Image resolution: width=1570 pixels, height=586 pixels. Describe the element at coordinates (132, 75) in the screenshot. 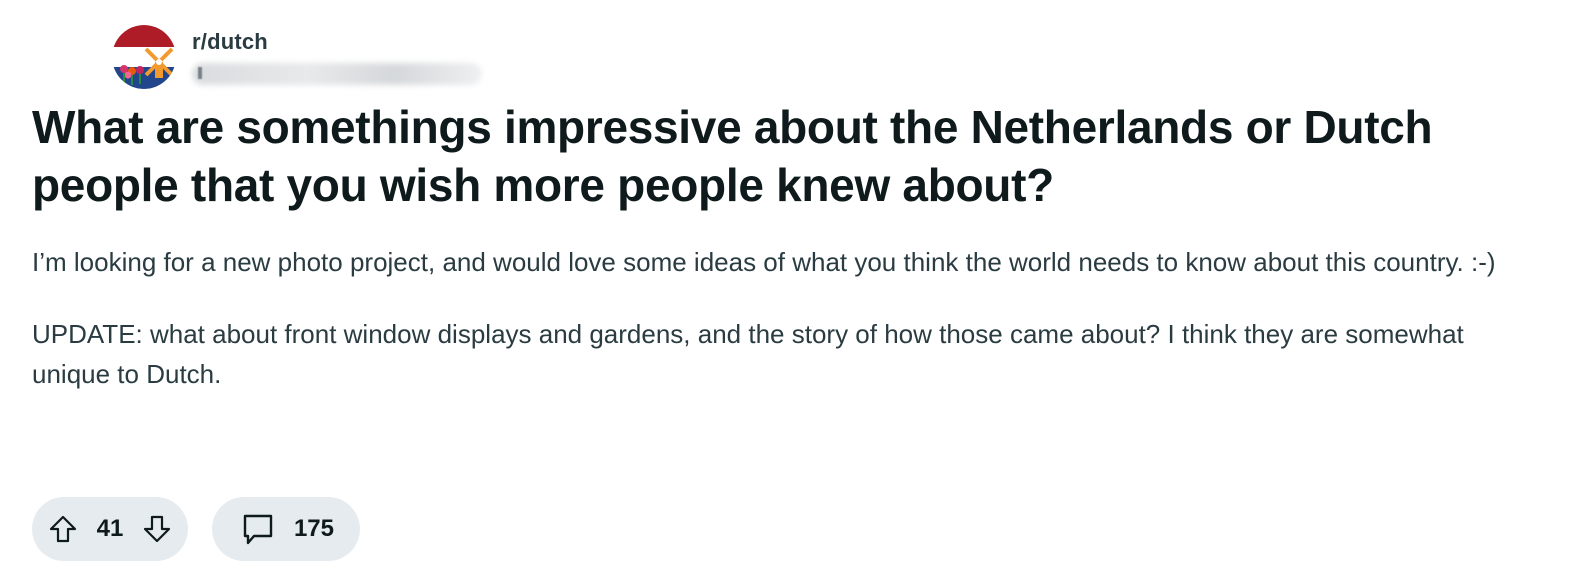

I see `tulips-icon` at that location.